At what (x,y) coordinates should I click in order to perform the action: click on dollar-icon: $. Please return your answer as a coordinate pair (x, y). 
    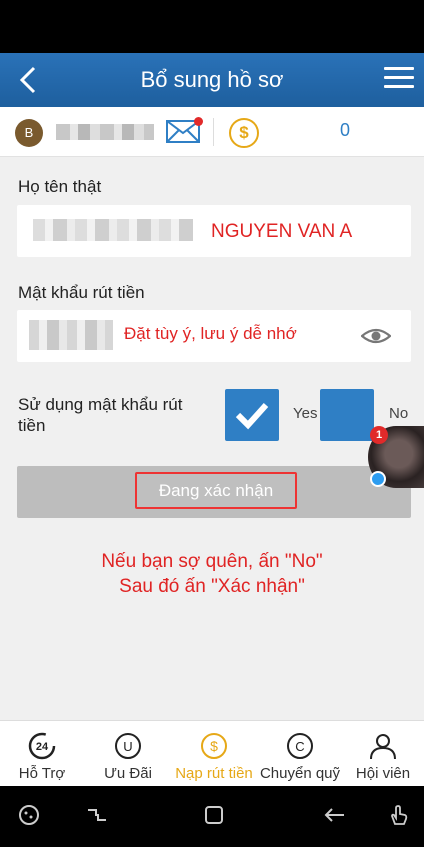
    Looking at the image, I should click on (214, 746).